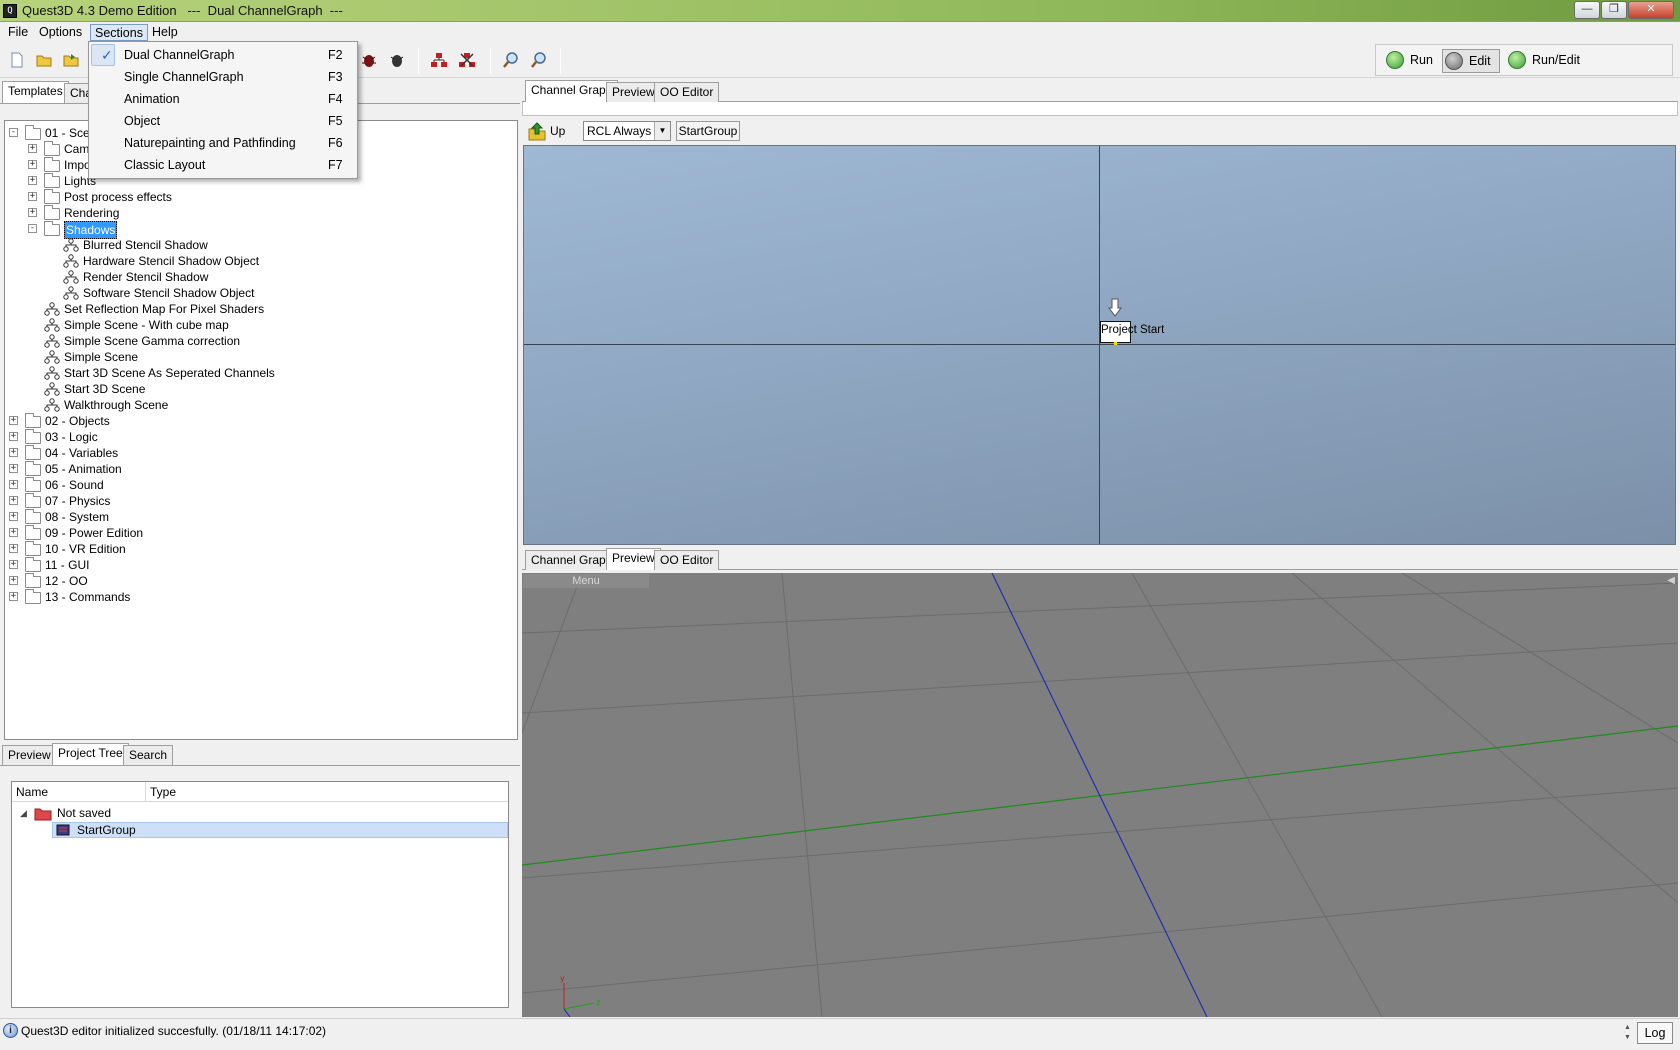 This screenshot has width=1680, height=1050. Describe the element at coordinates (260, 533) in the screenshot. I see `tree-item: +09 - Power Edition` at that location.